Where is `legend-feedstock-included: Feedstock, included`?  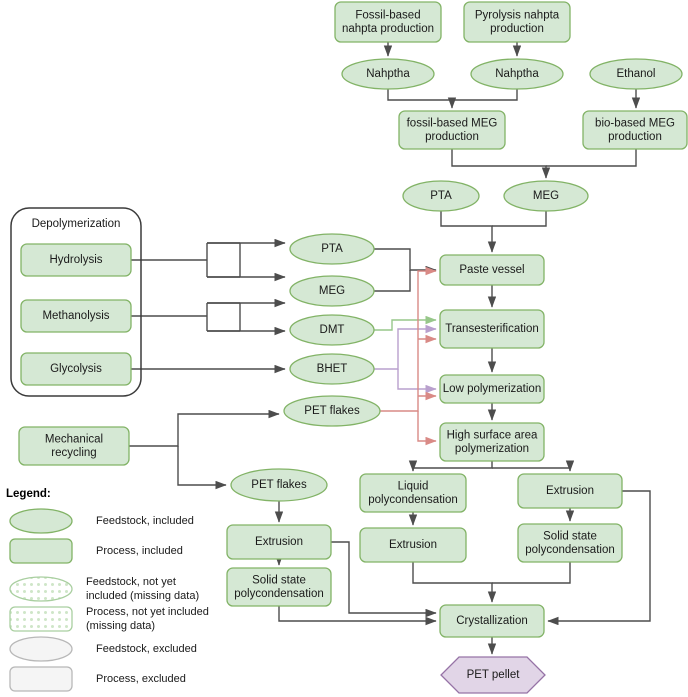
legend-feedstock-included: Feedstock, included is located at coordinates (101, 521).